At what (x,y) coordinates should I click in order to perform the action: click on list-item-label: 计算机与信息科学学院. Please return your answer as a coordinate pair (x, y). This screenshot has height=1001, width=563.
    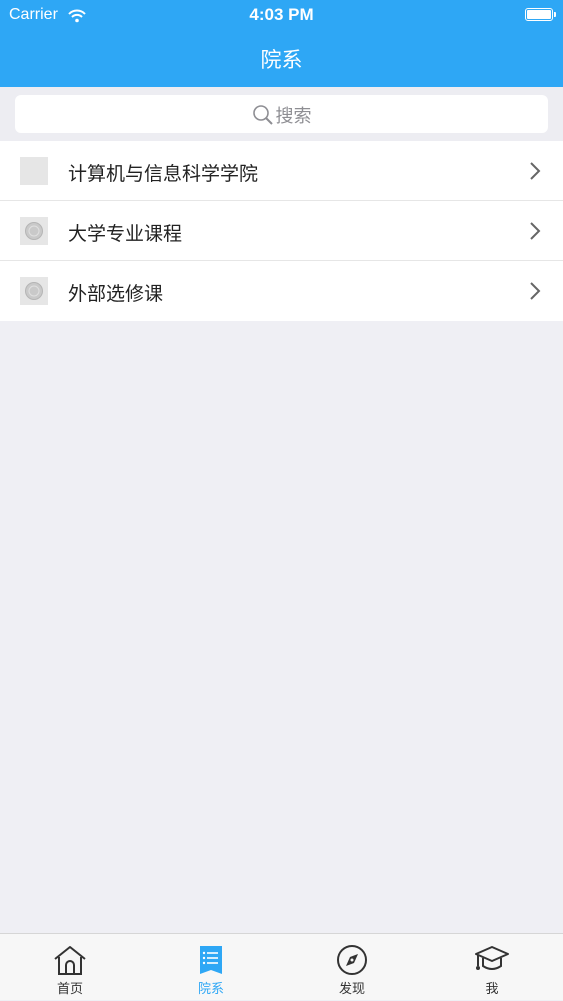
    Looking at the image, I should click on (163, 174).